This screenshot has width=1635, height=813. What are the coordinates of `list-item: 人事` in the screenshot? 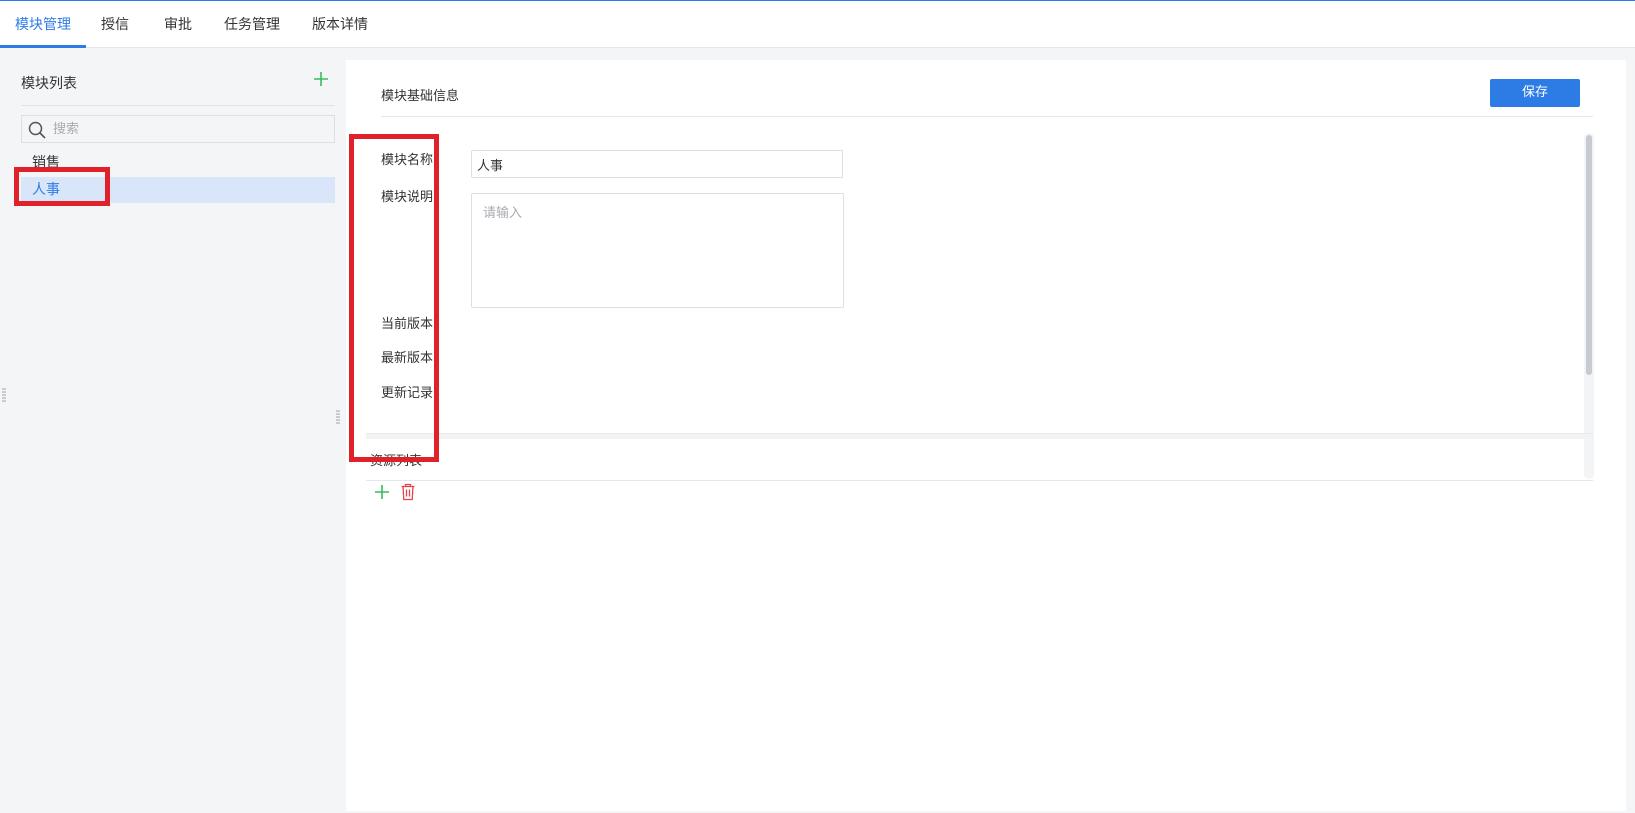 It's located at (178, 190).